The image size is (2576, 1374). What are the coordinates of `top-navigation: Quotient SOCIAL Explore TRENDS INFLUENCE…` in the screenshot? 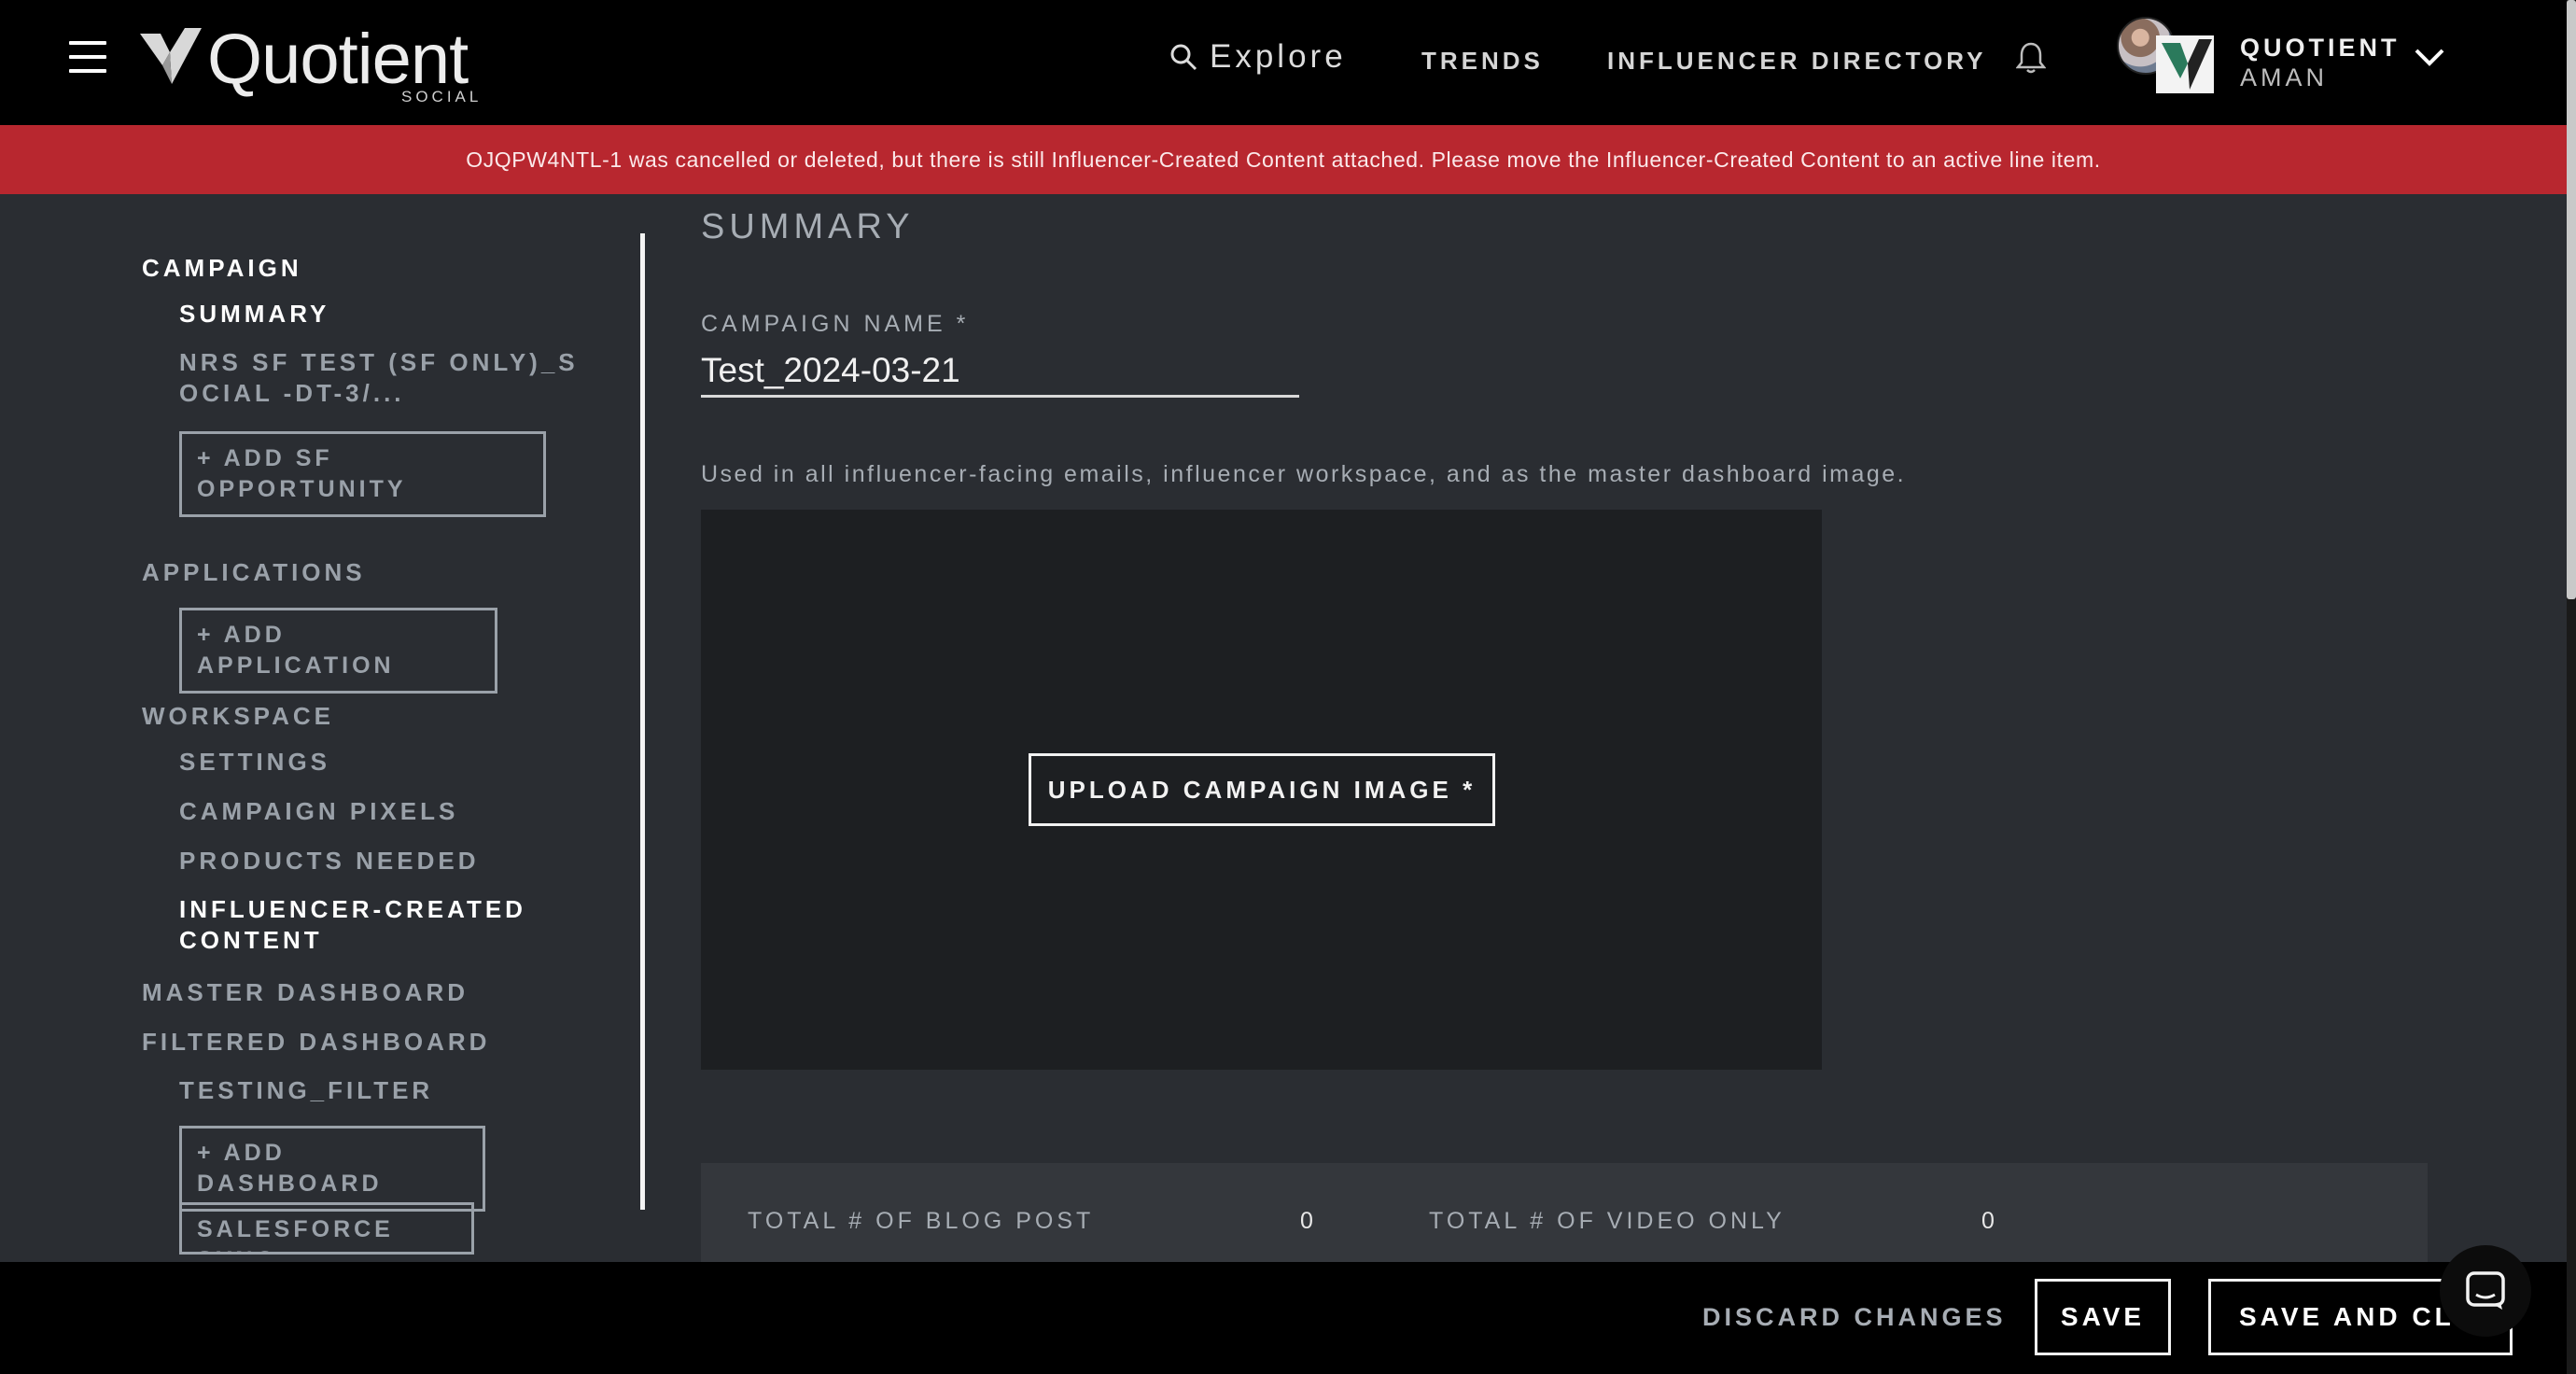 It's located at (1283, 62).